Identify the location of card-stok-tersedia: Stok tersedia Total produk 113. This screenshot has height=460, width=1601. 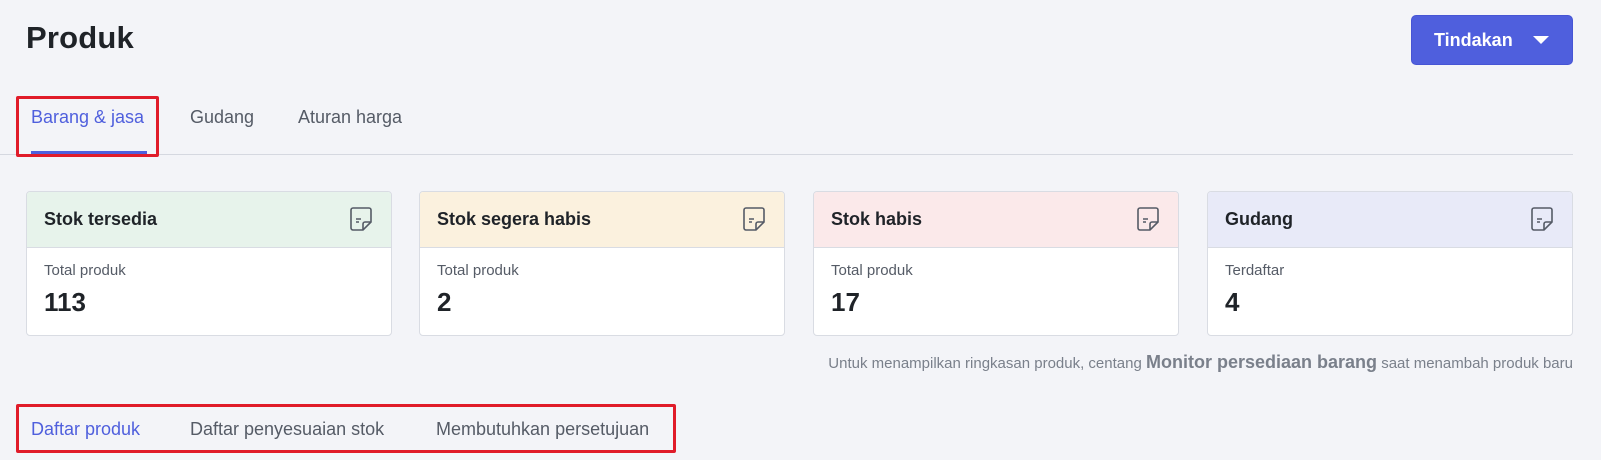
(209, 263).